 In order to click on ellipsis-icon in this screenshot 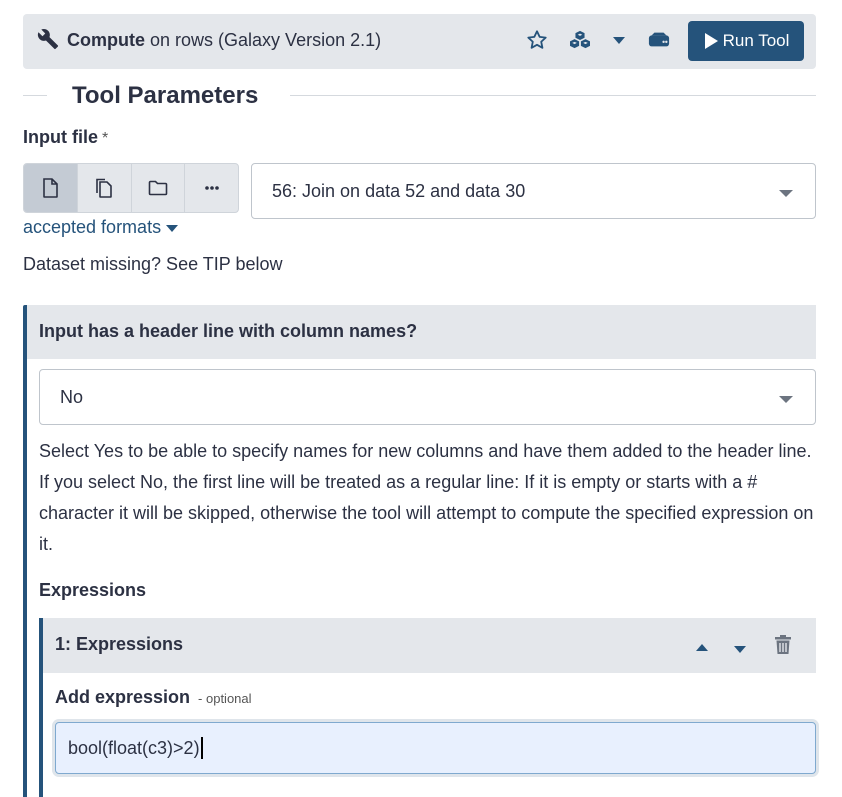, I will do `click(211, 188)`.